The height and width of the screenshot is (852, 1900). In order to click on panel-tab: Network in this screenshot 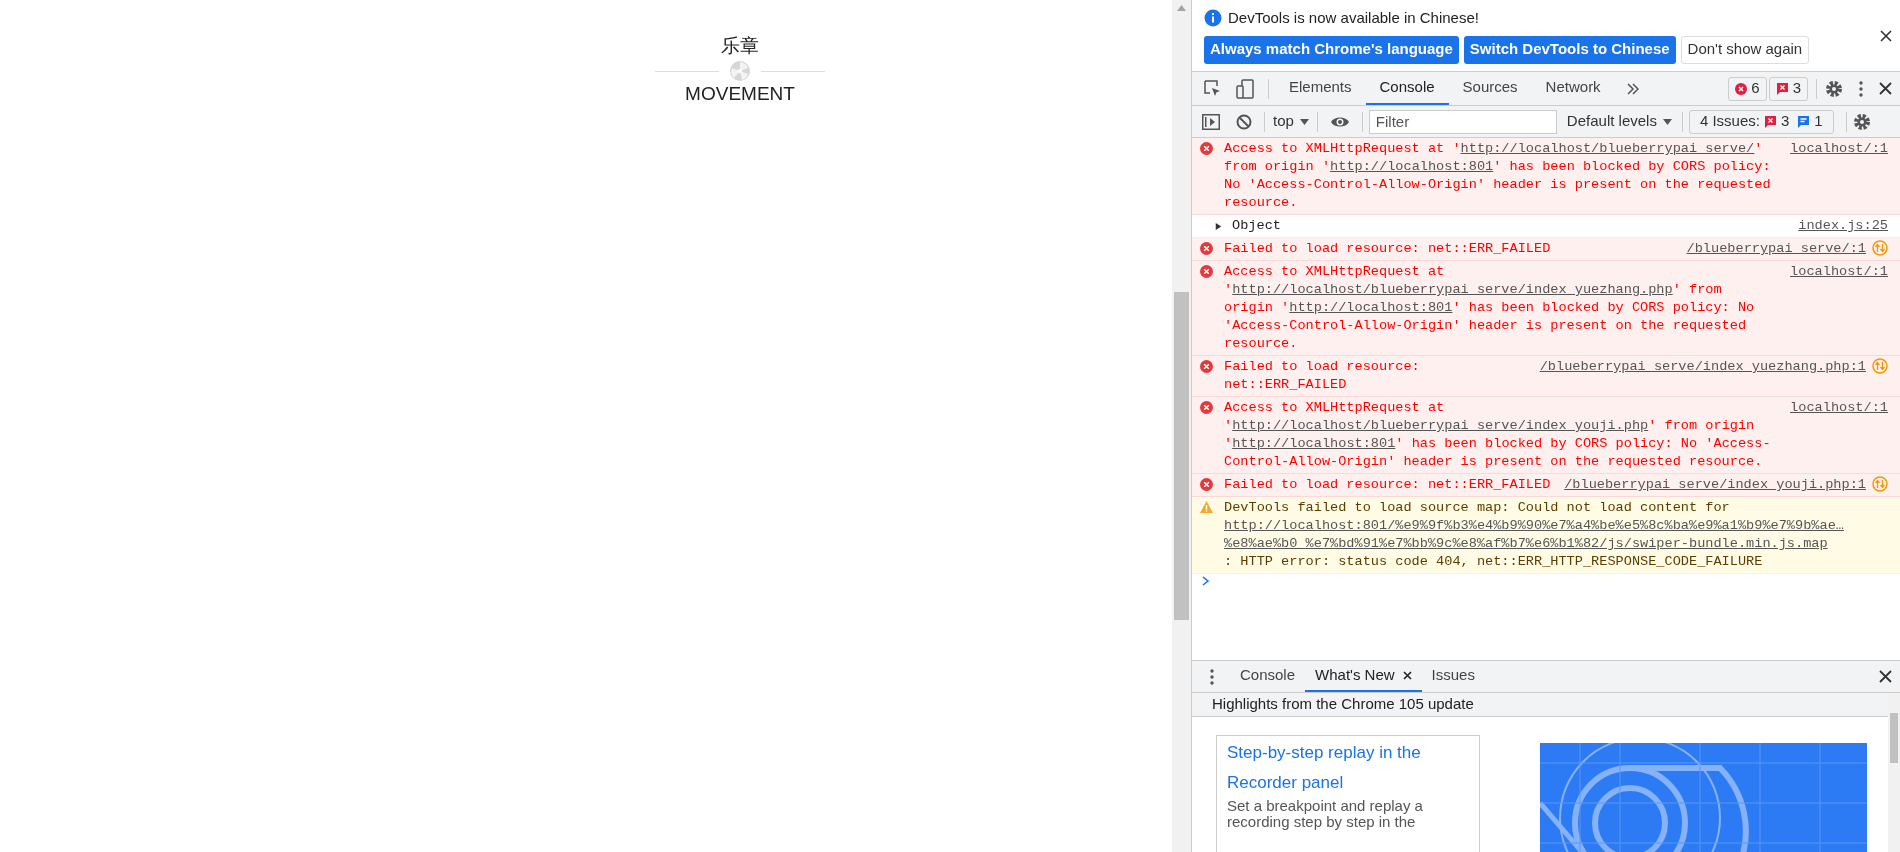, I will do `click(1573, 88)`.